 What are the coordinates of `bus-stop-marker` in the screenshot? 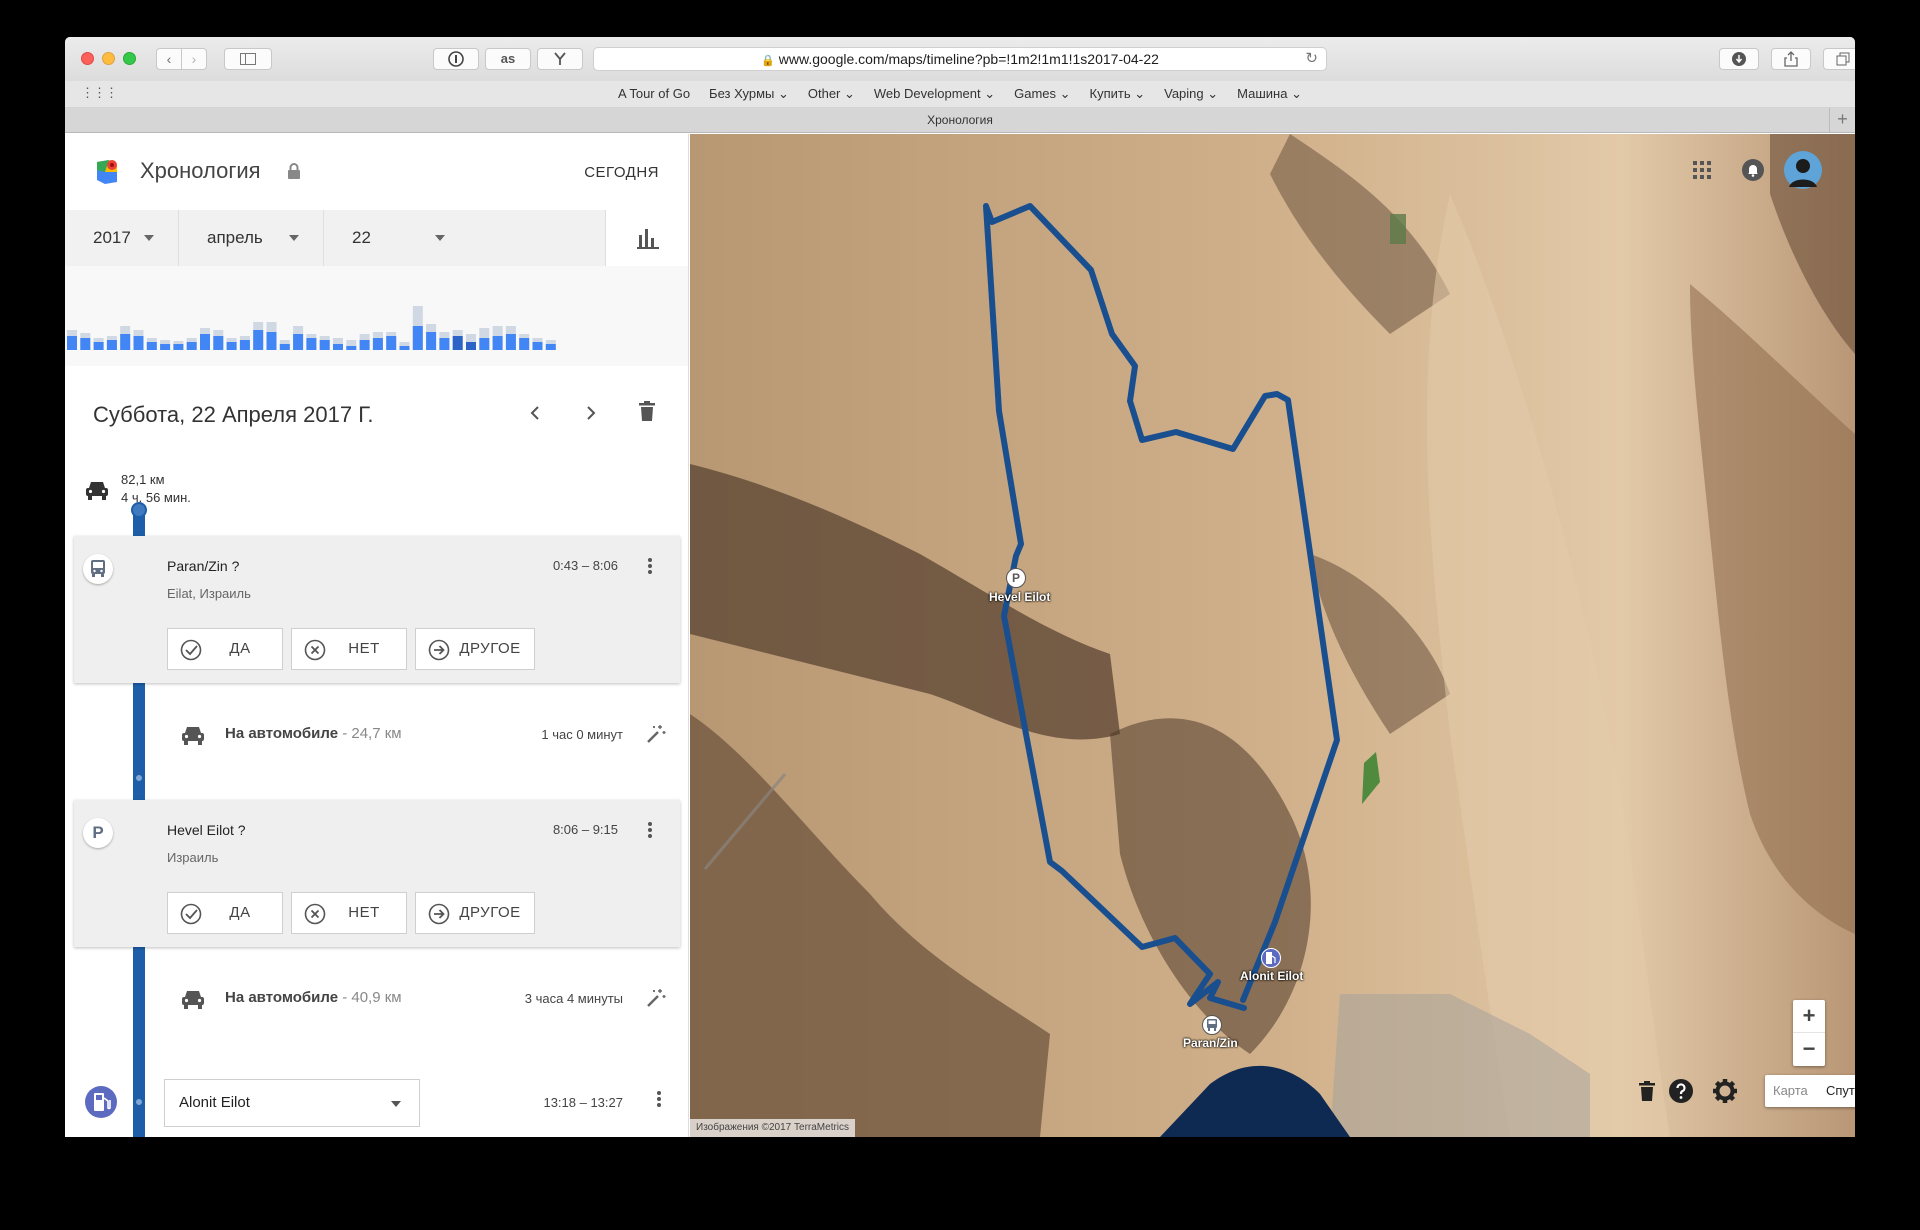 It's located at (1212, 1025).